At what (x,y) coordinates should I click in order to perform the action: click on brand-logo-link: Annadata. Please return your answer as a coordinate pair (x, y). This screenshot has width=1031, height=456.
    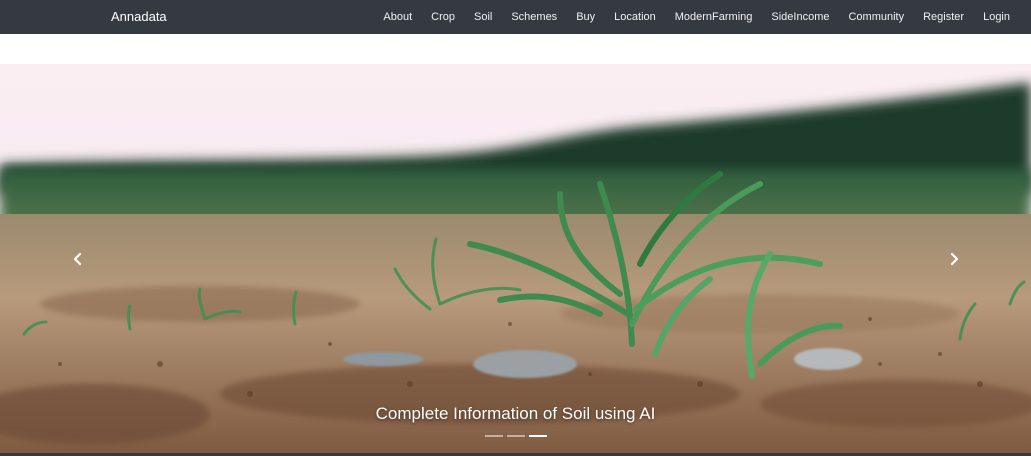
    Looking at the image, I should click on (139, 17).